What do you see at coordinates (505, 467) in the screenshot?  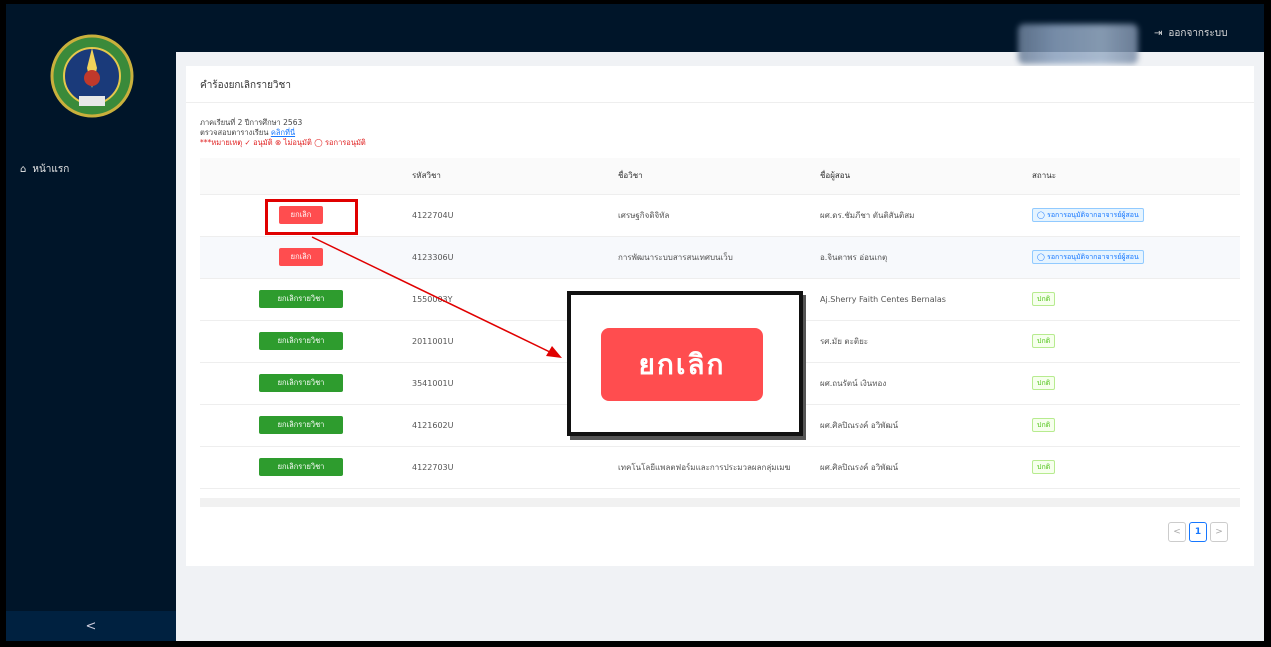 I see `course-code: 4122703U` at bounding box center [505, 467].